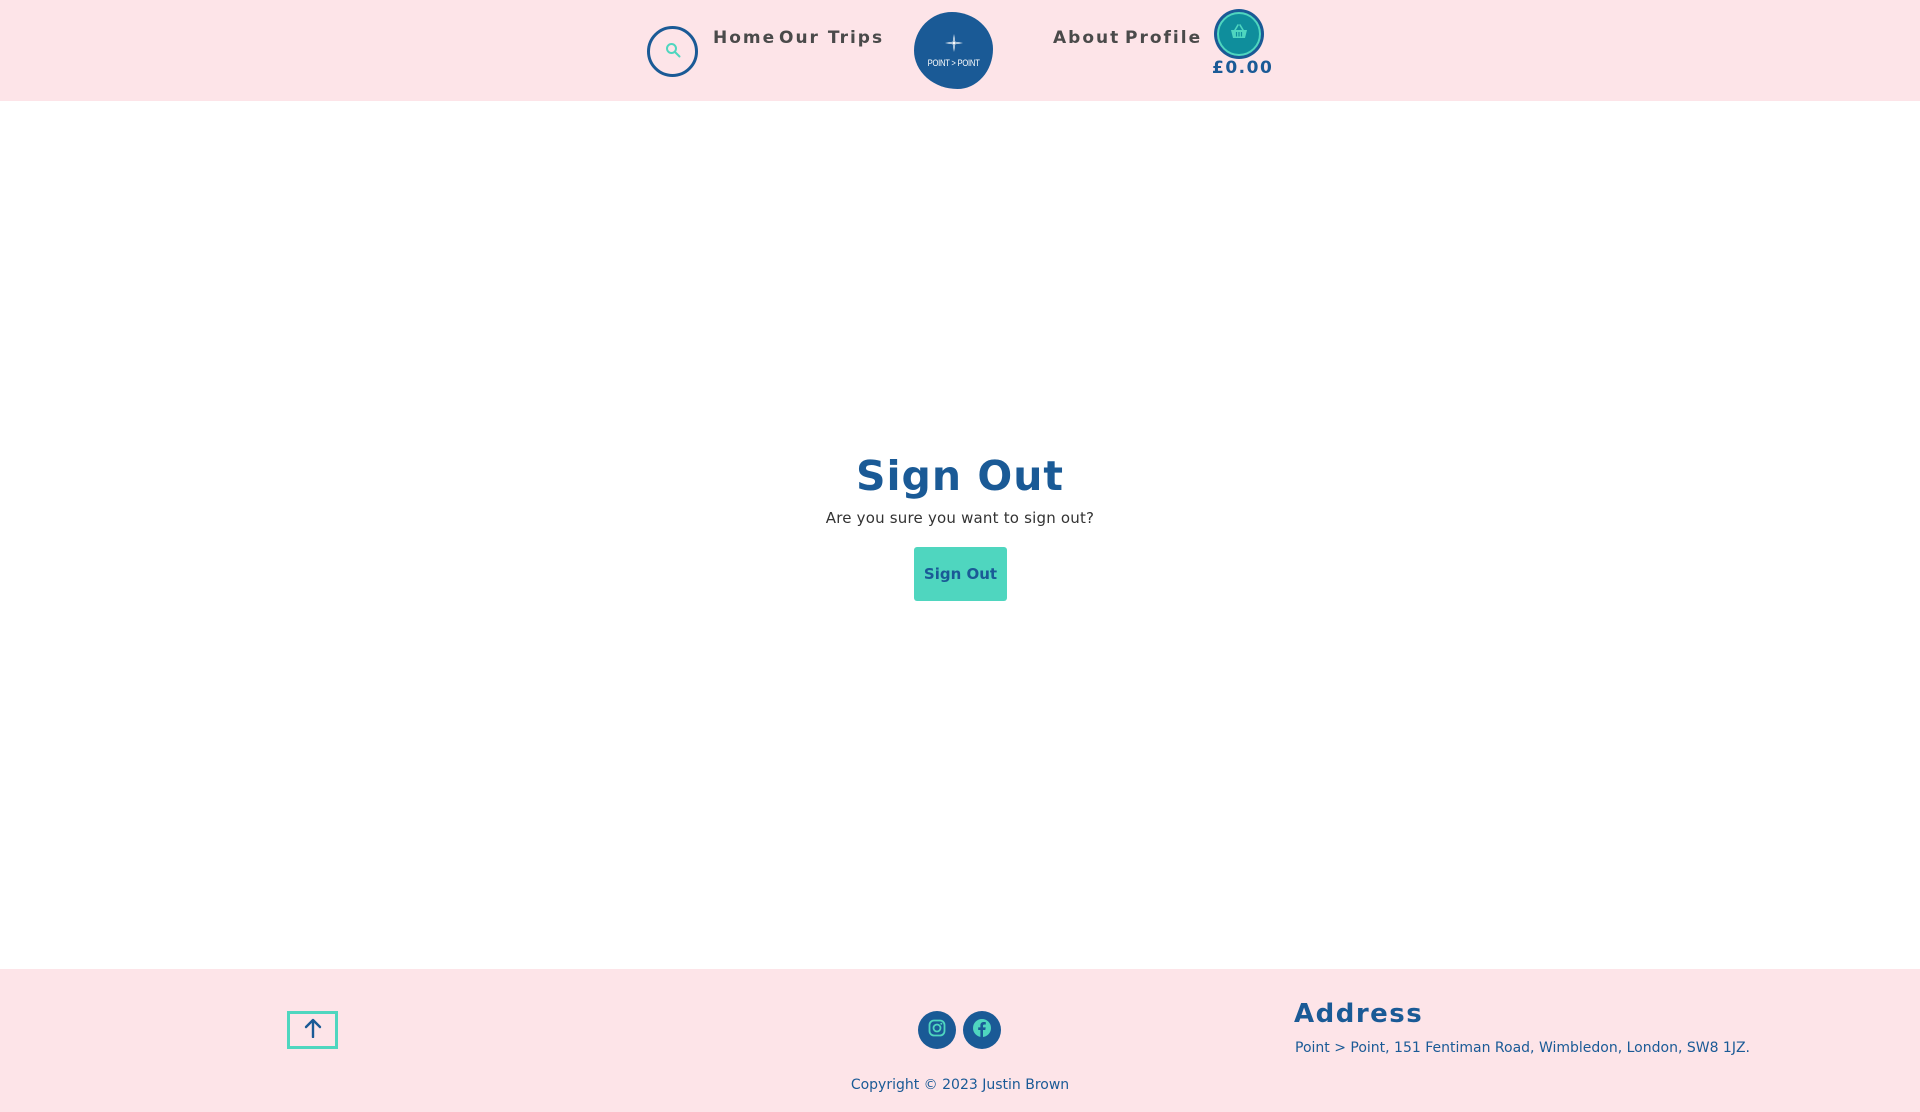  I want to click on nav-profile: Profile, so click(1163, 38).